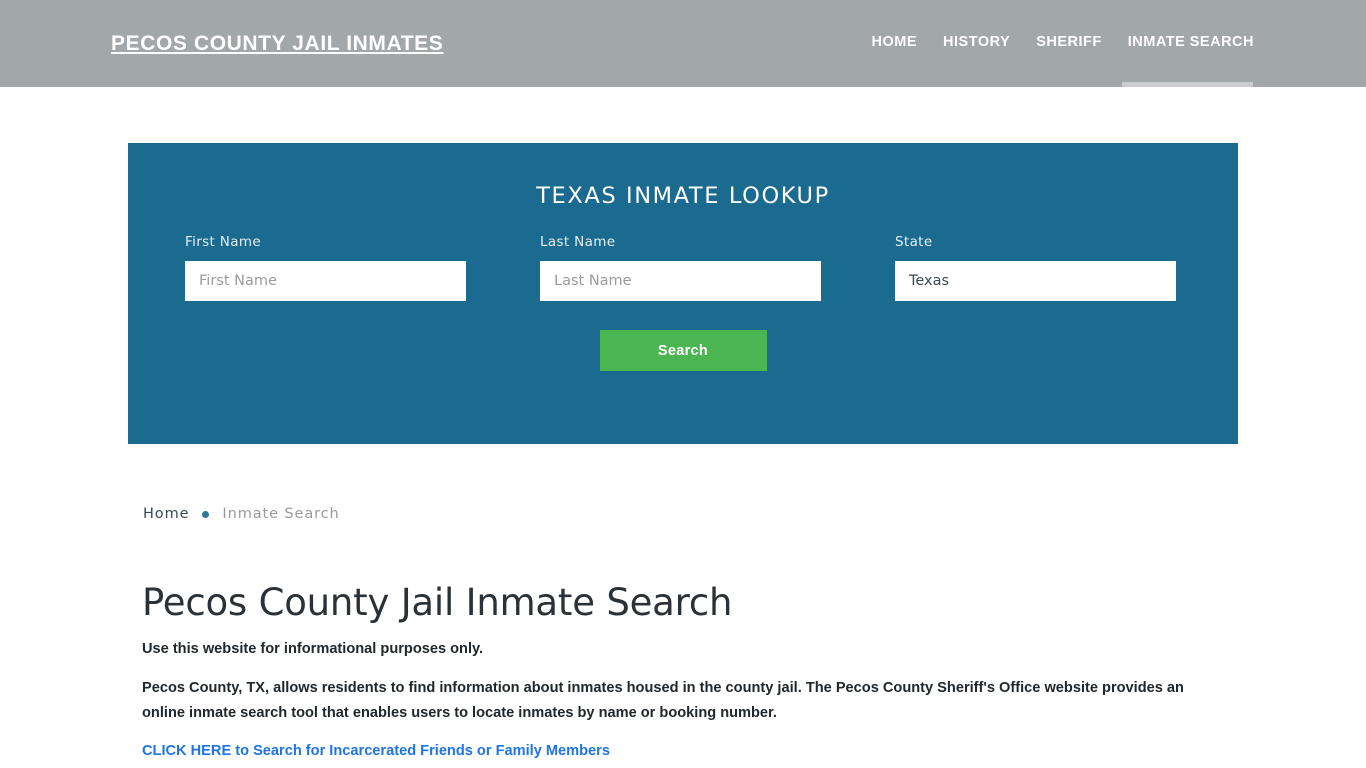  Describe the element at coordinates (895, 42) in the screenshot. I see `nav-item-home: HOME` at that location.